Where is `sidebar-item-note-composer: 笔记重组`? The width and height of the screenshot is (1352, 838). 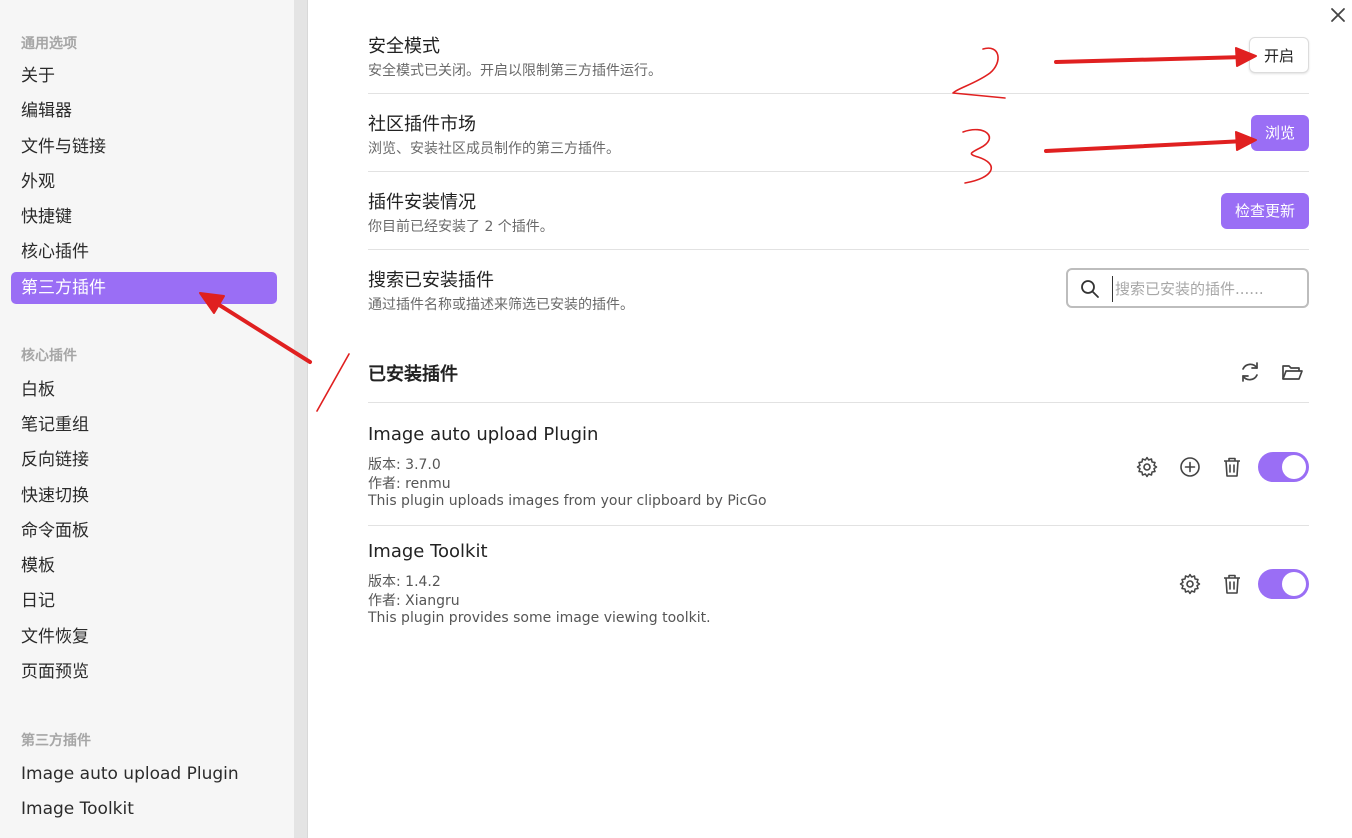 sidebar-item-note-composer: 笔记重组 is located at coordinates (144, 425).